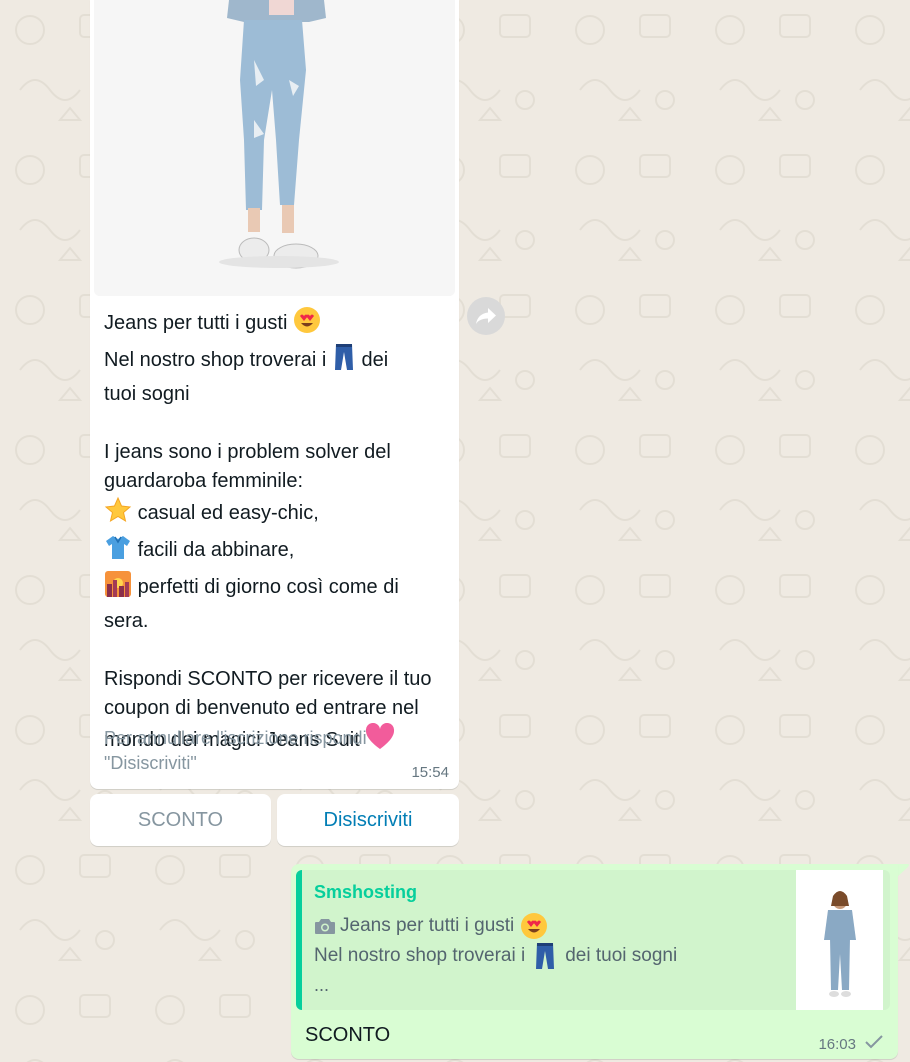 The width and height of the screenshot is (910, 1062). Describe the element at coordinates (147, 394) in the screenshot. I see `message-line: tuoi sogni` at that location.